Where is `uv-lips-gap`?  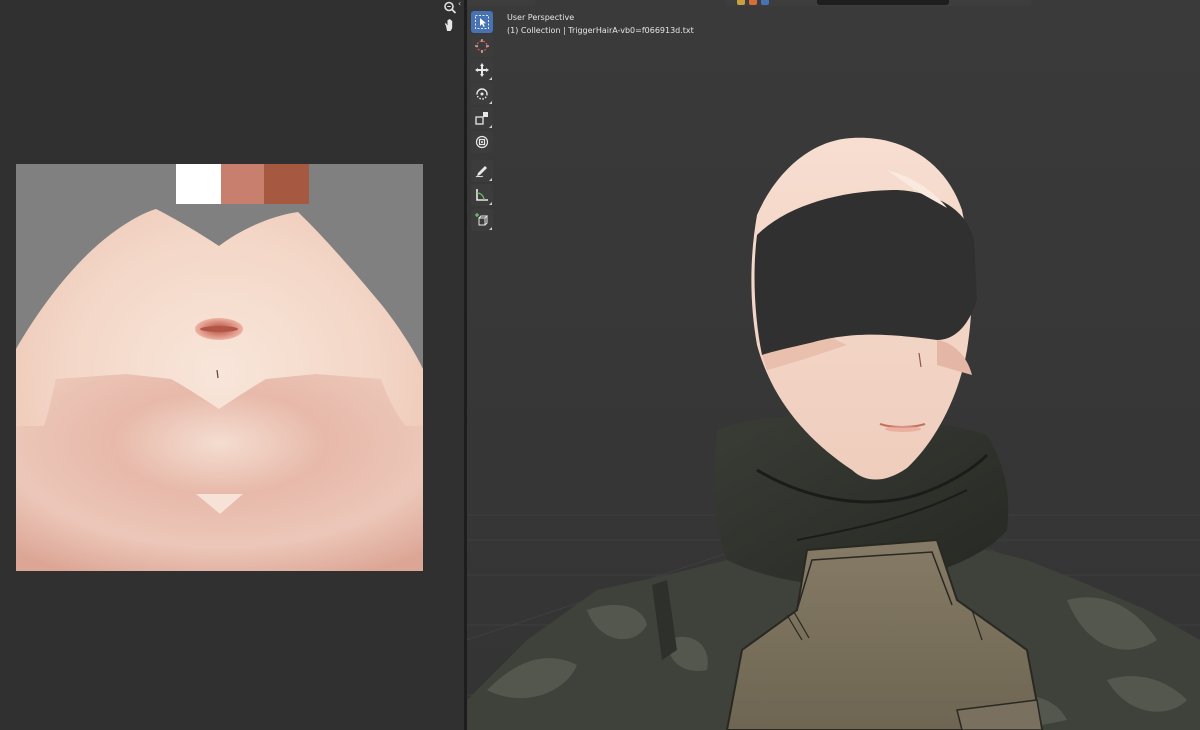
uv-lips-gap is located at coordinates (219, 329).